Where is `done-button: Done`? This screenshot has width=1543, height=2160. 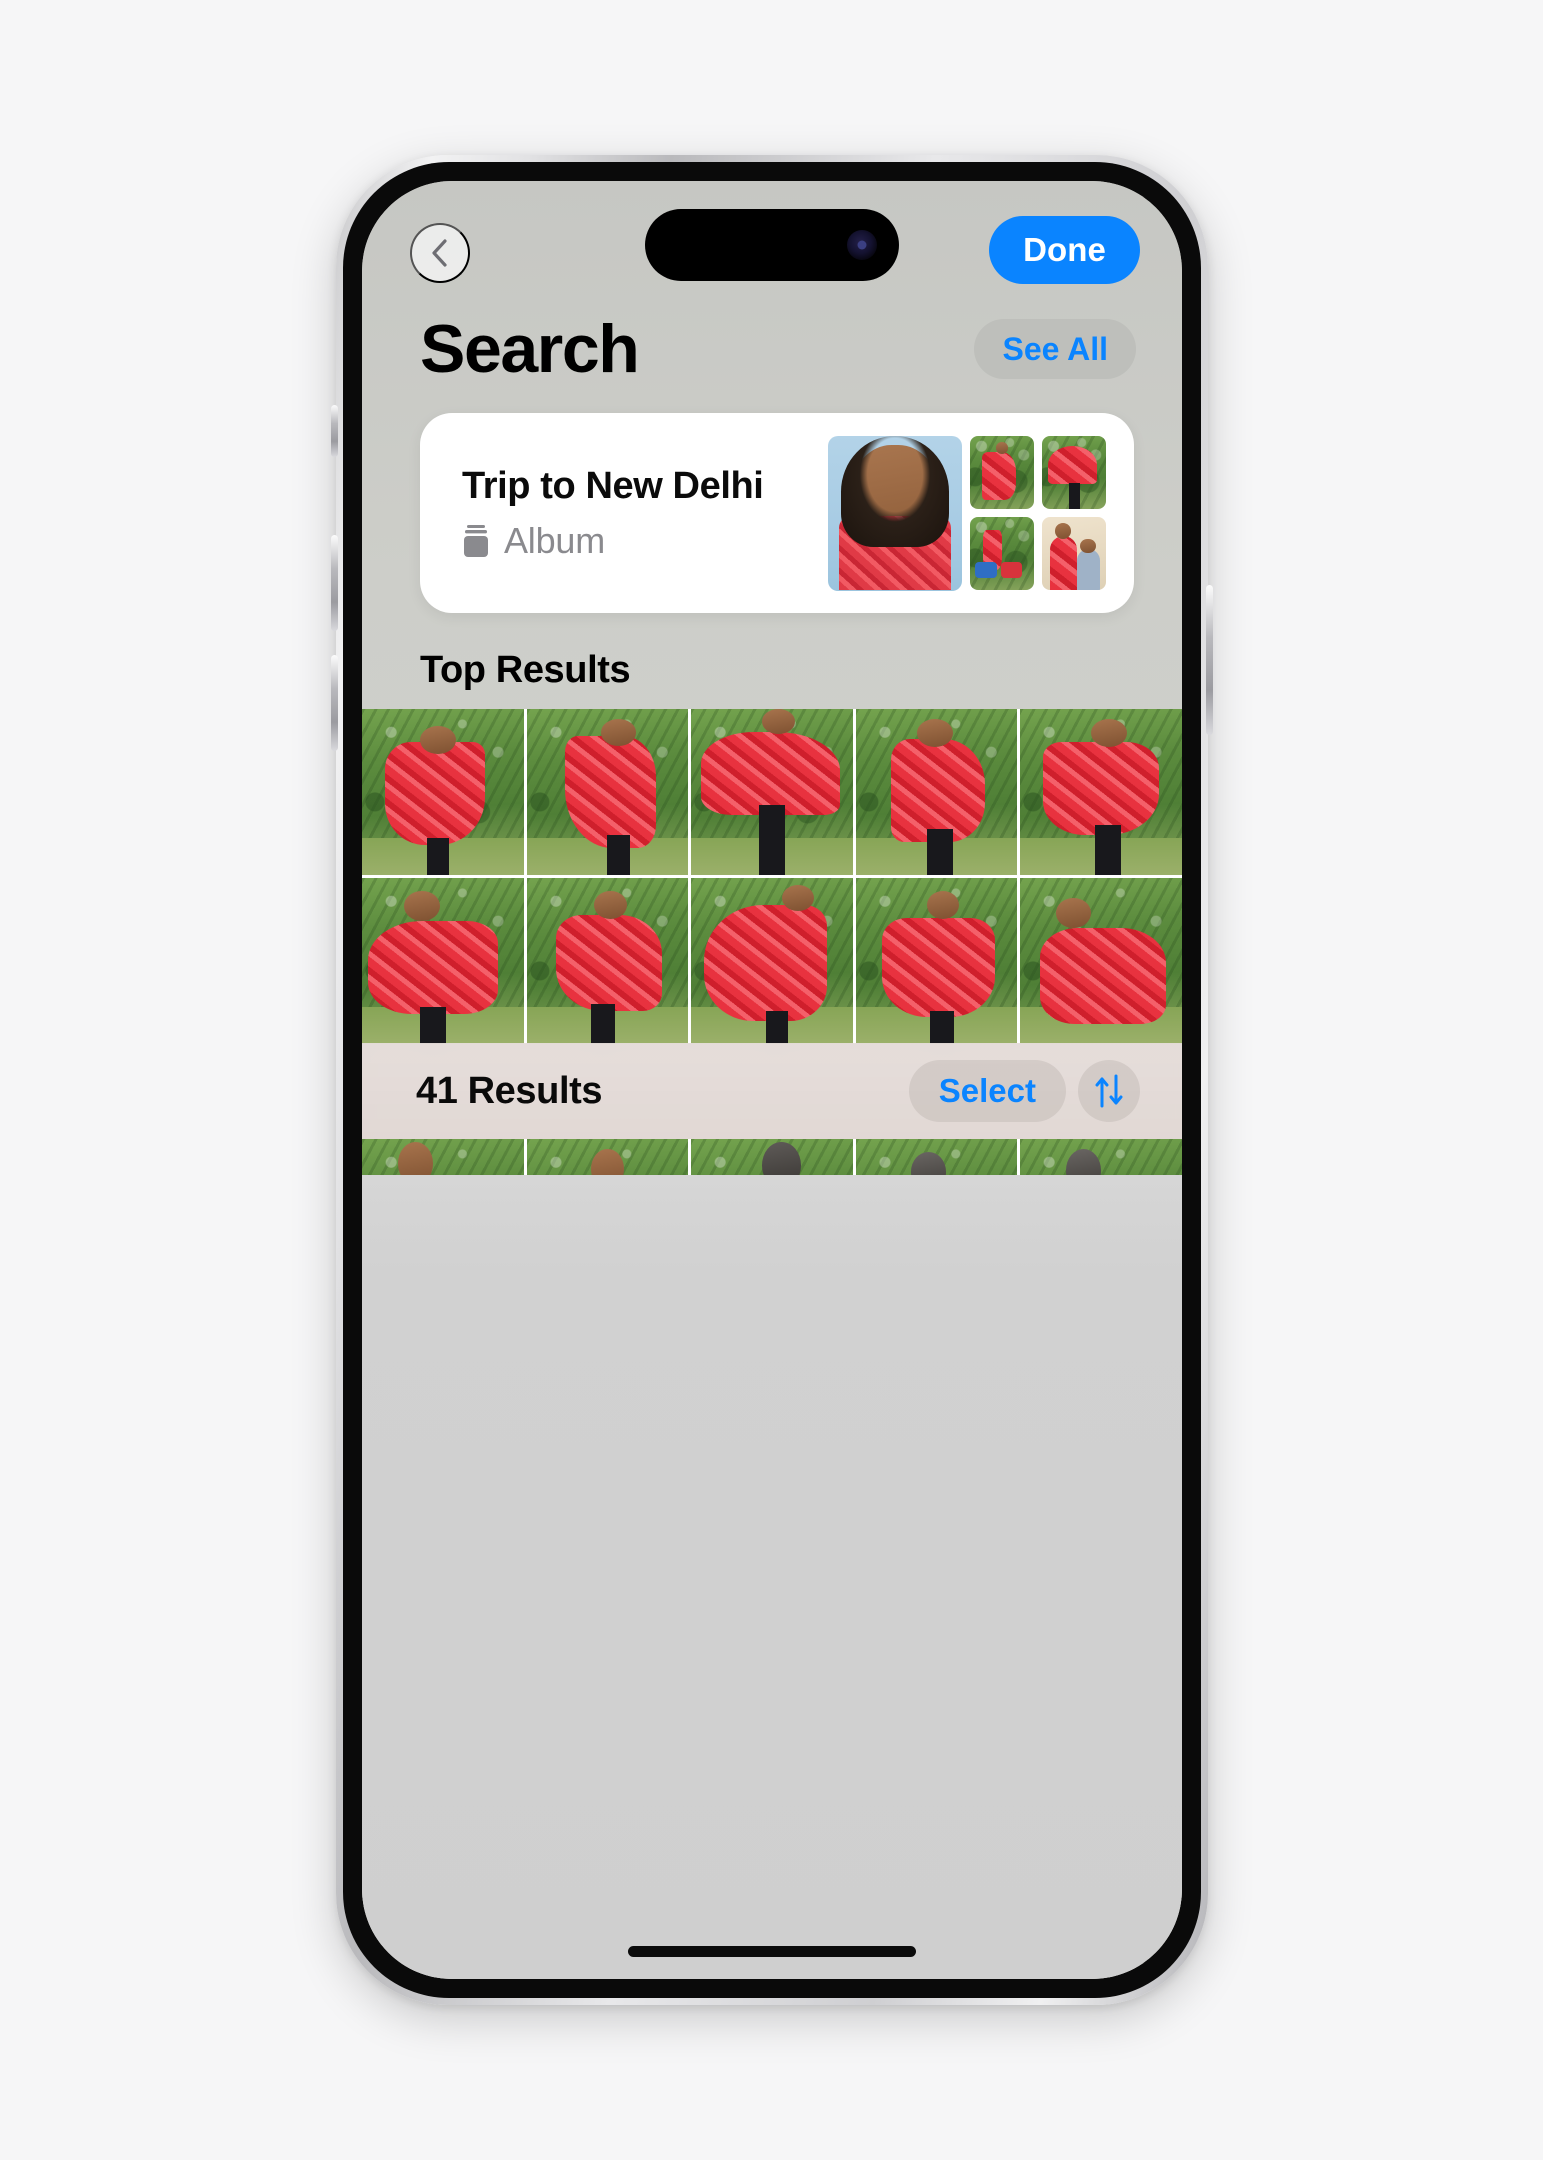 done-button: Done is located at coordinates (1064, 250).